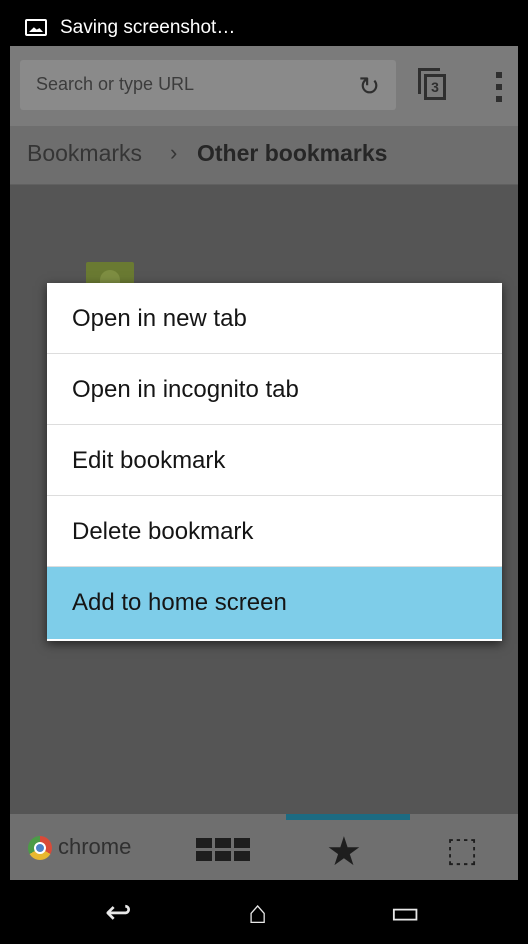  What do you see at coordinates (435, 87) in the screenshot?
I see `tab-count: 3` at bounding box center [435, 87].